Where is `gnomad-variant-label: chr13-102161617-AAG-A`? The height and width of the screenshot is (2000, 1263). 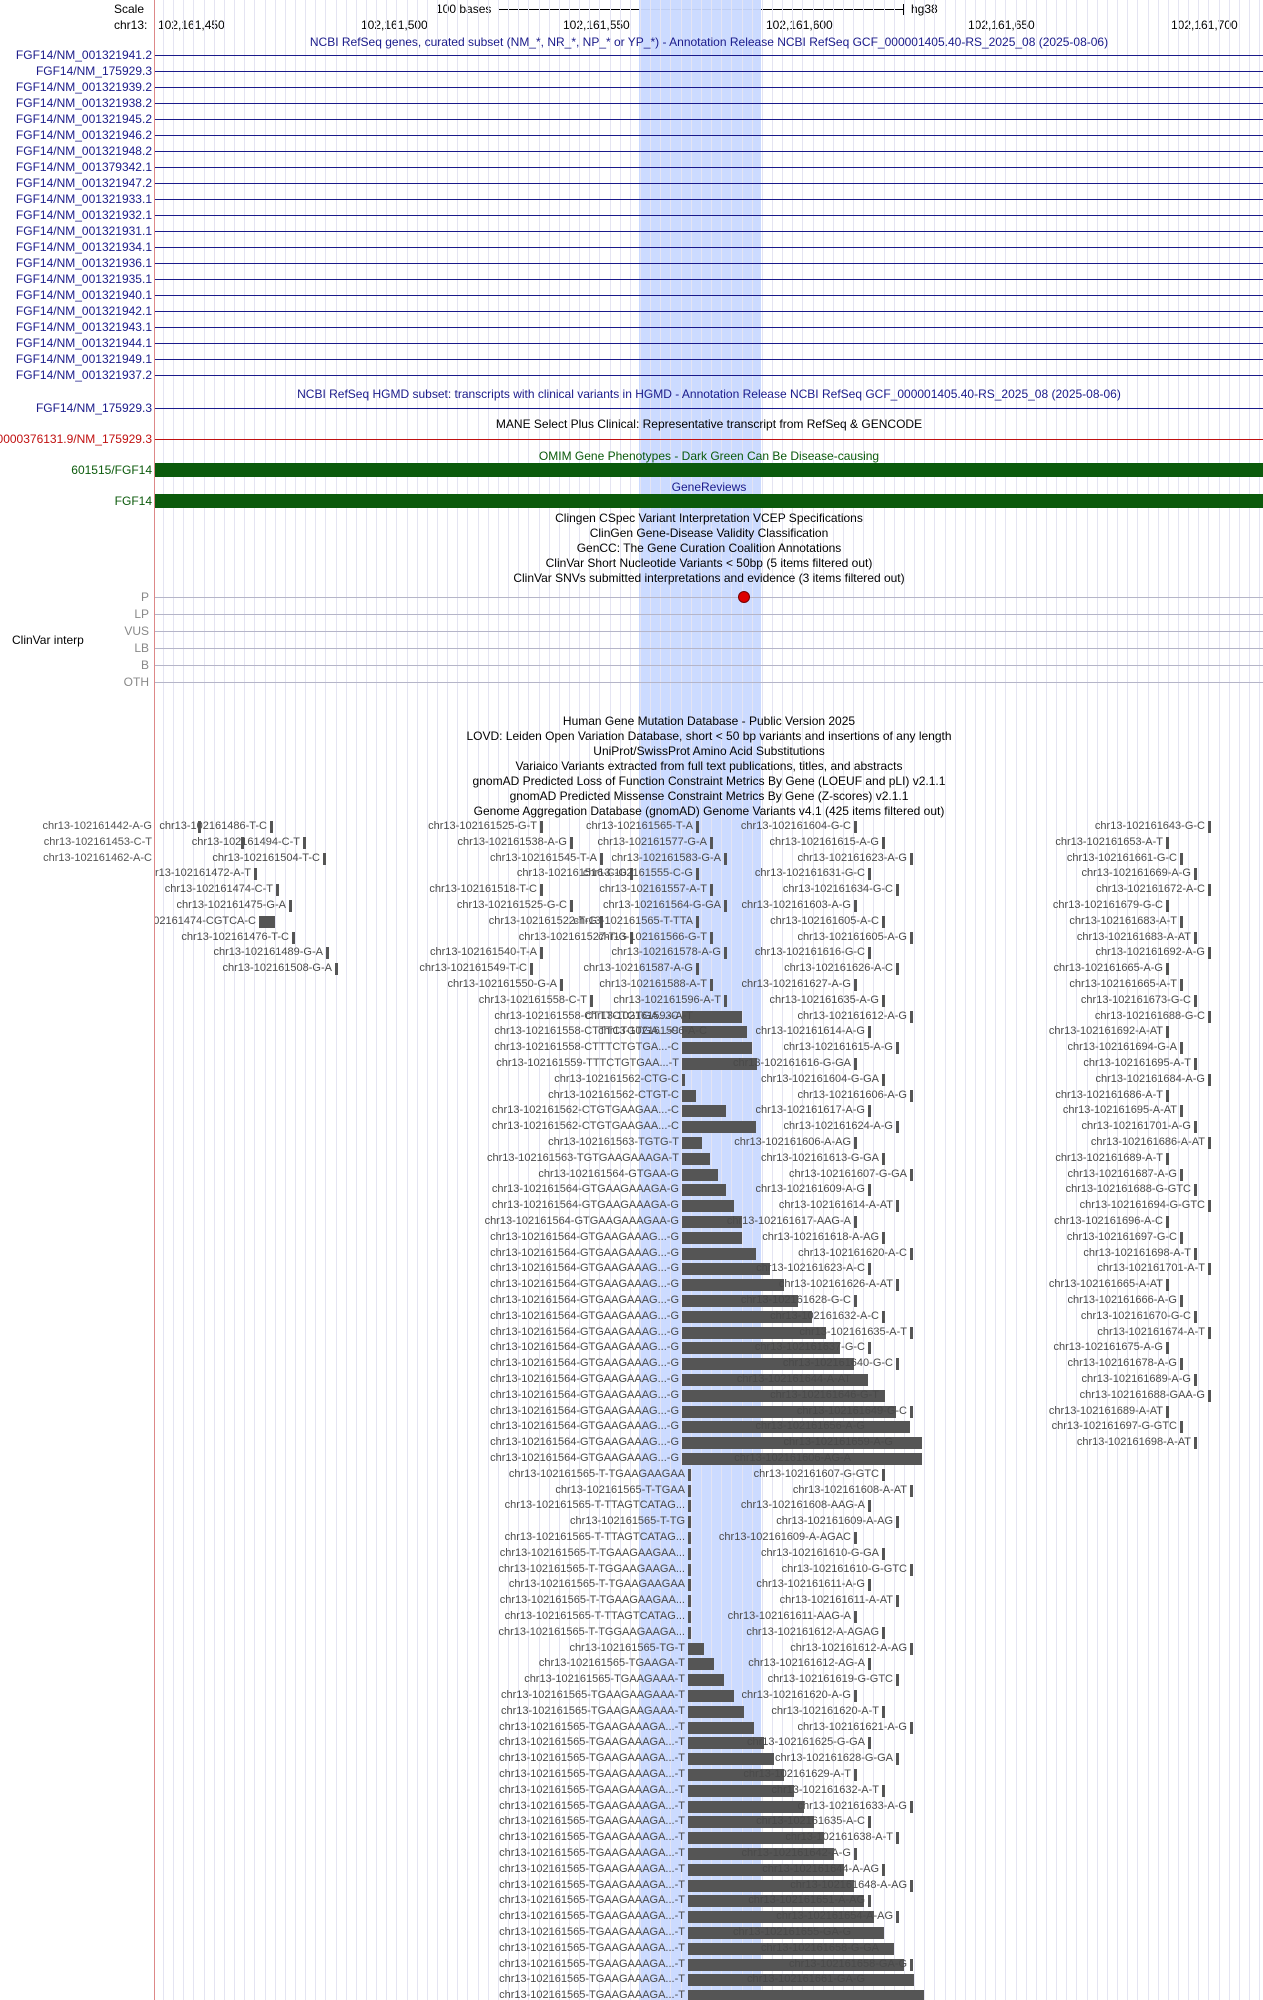
gnomad-variant-label: chr13-102161617-AAG-A is located at coordinates (789, 1221).